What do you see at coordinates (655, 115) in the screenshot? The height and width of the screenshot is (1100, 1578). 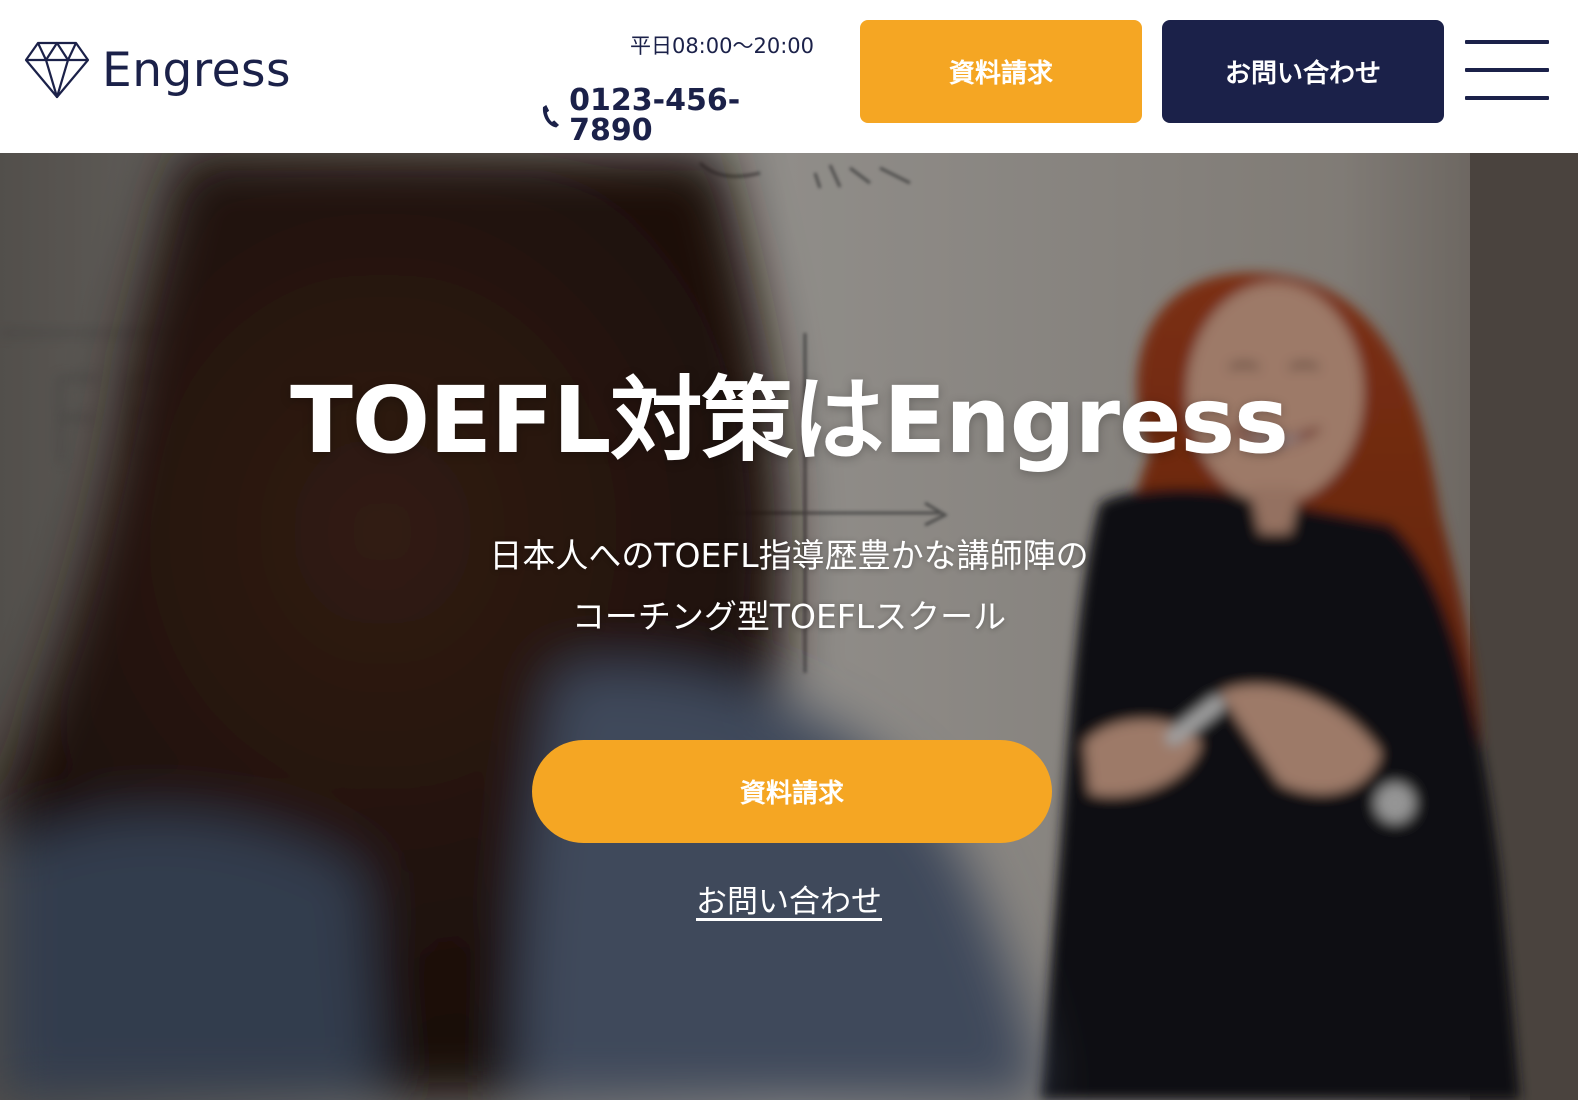 I see `phone-number: 0123-456-7890` at bounding box center [655, 115].